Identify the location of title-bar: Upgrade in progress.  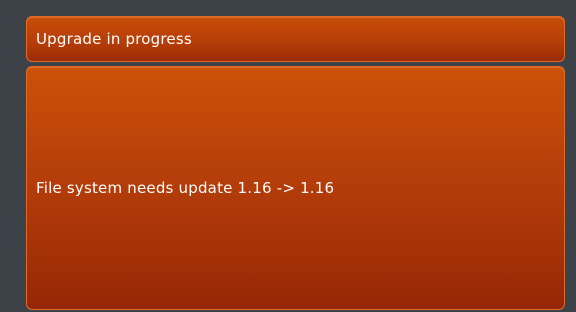
(295, 39).